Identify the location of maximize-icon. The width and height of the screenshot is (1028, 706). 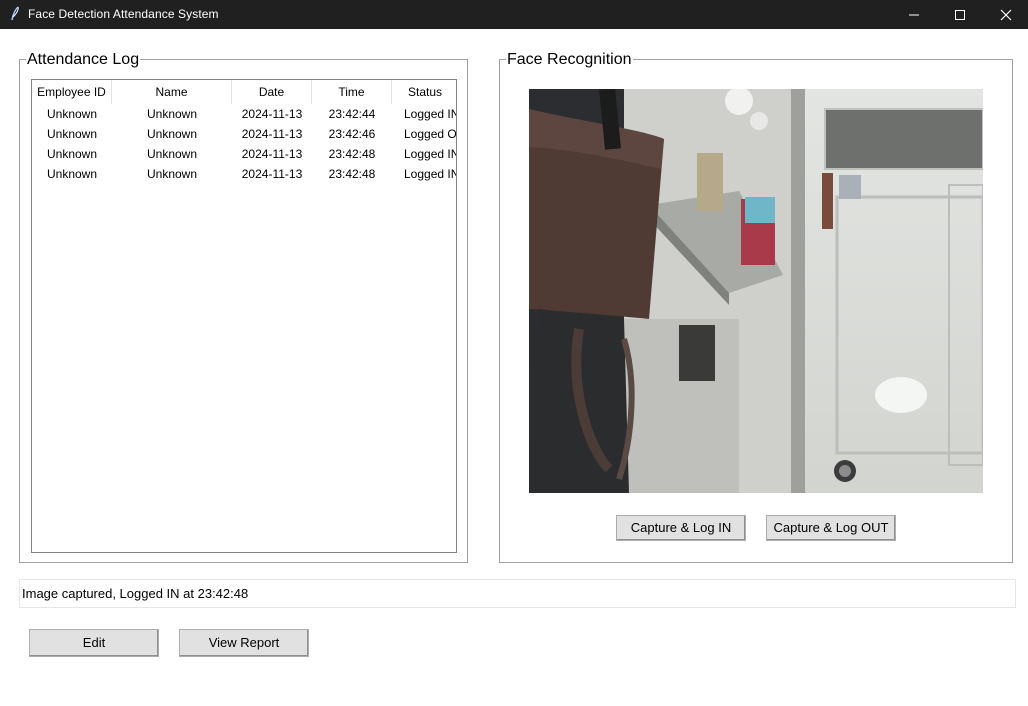
(960, 14).